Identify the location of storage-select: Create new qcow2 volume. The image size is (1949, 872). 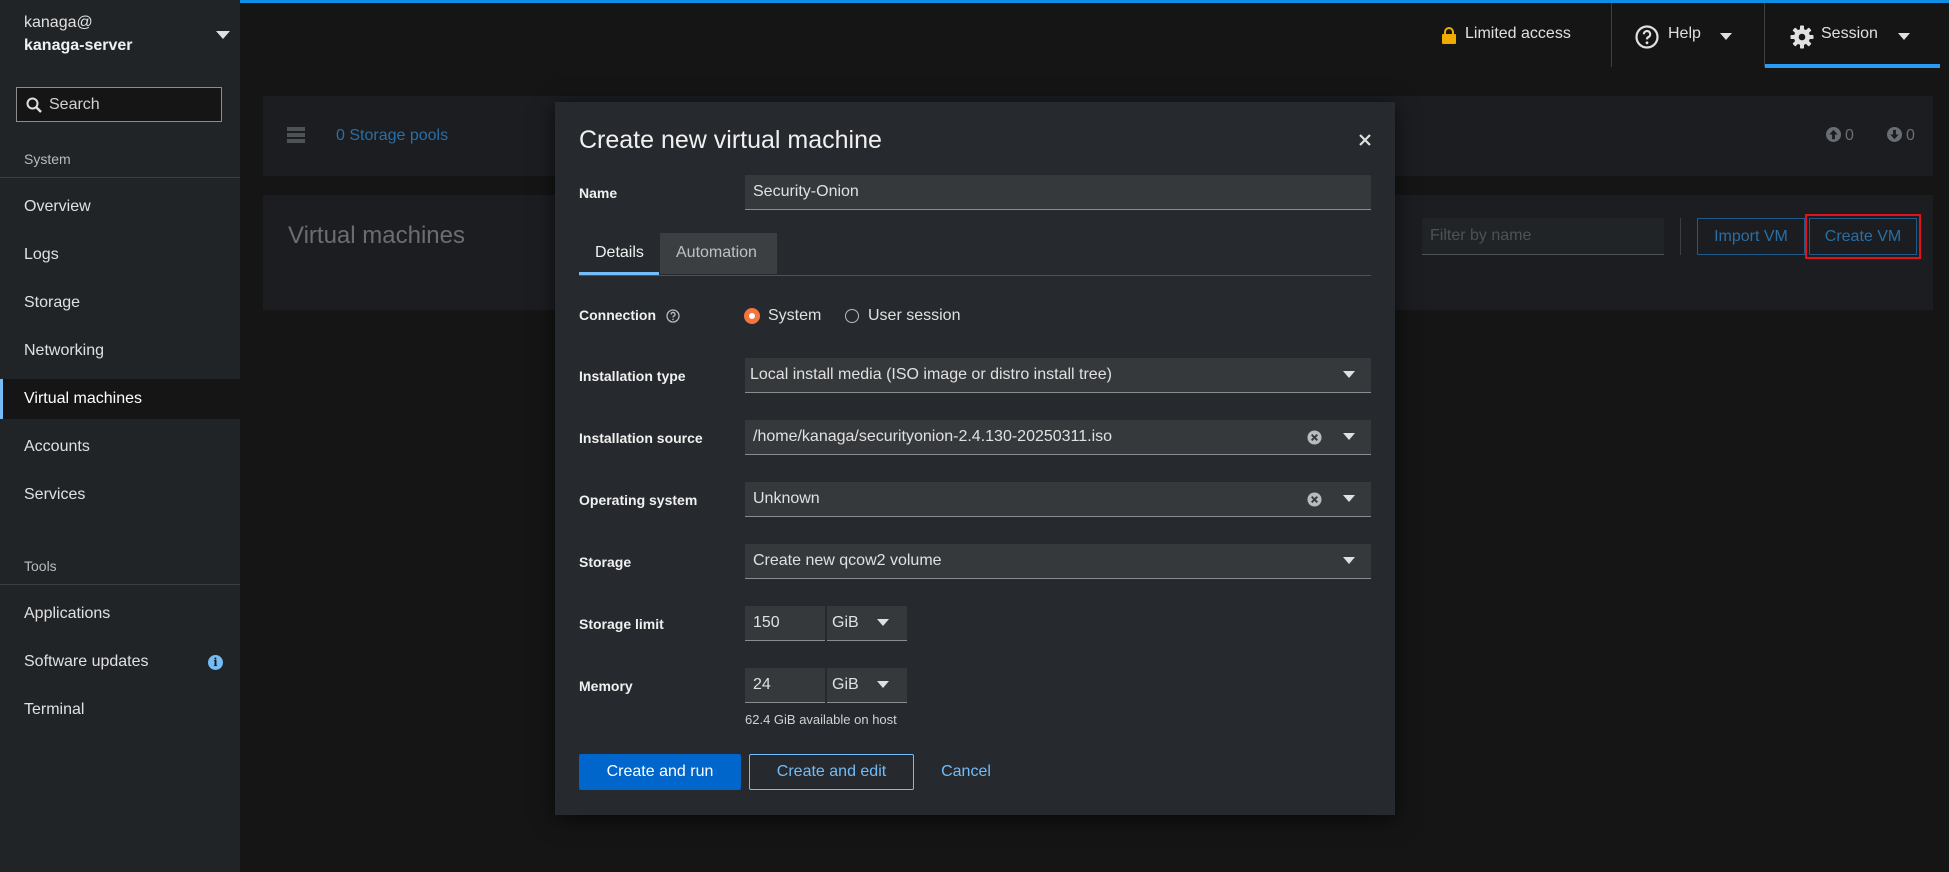
(1058, 561).